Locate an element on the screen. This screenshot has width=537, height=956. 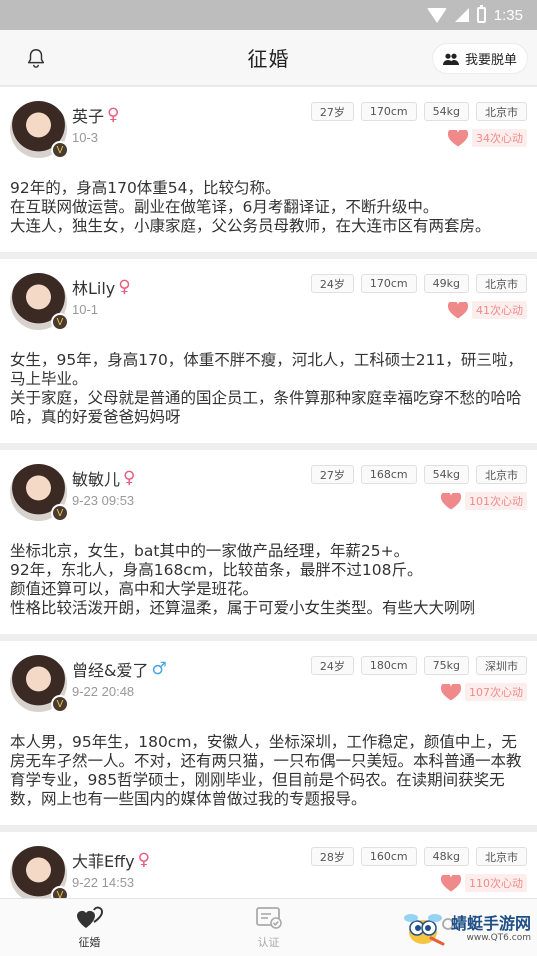
like-button: 41次心动 is located at coordinates (487, 310).